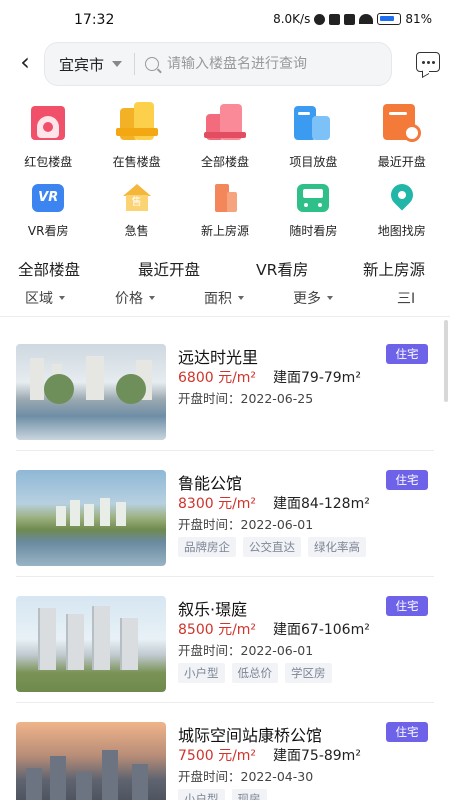 This screenshot has width=450, height=800. What do you see at coordinates (313, 213) in the screenshot?
I see `category-anytime-viewing: 随时看房` at bounding box center [313, 213].